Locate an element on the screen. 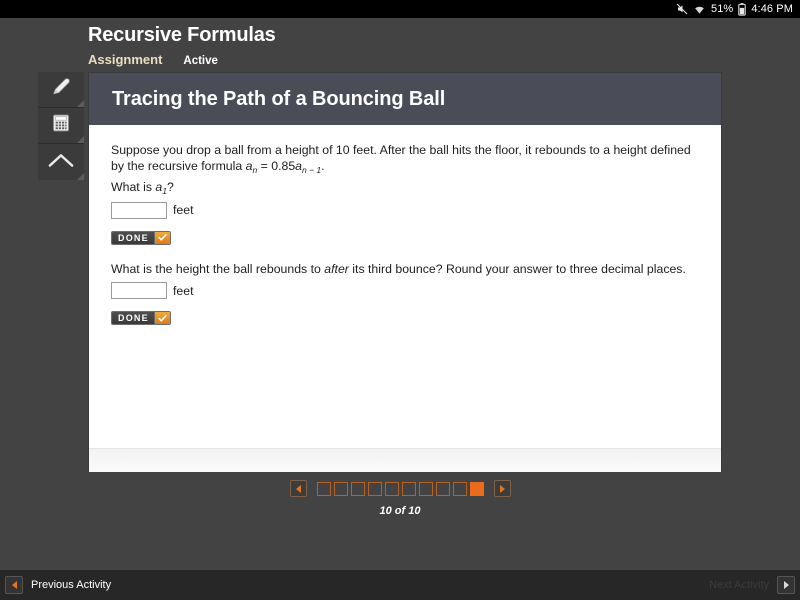  previous-activity-label: Previous Activity is located at coordinates (71, 585).